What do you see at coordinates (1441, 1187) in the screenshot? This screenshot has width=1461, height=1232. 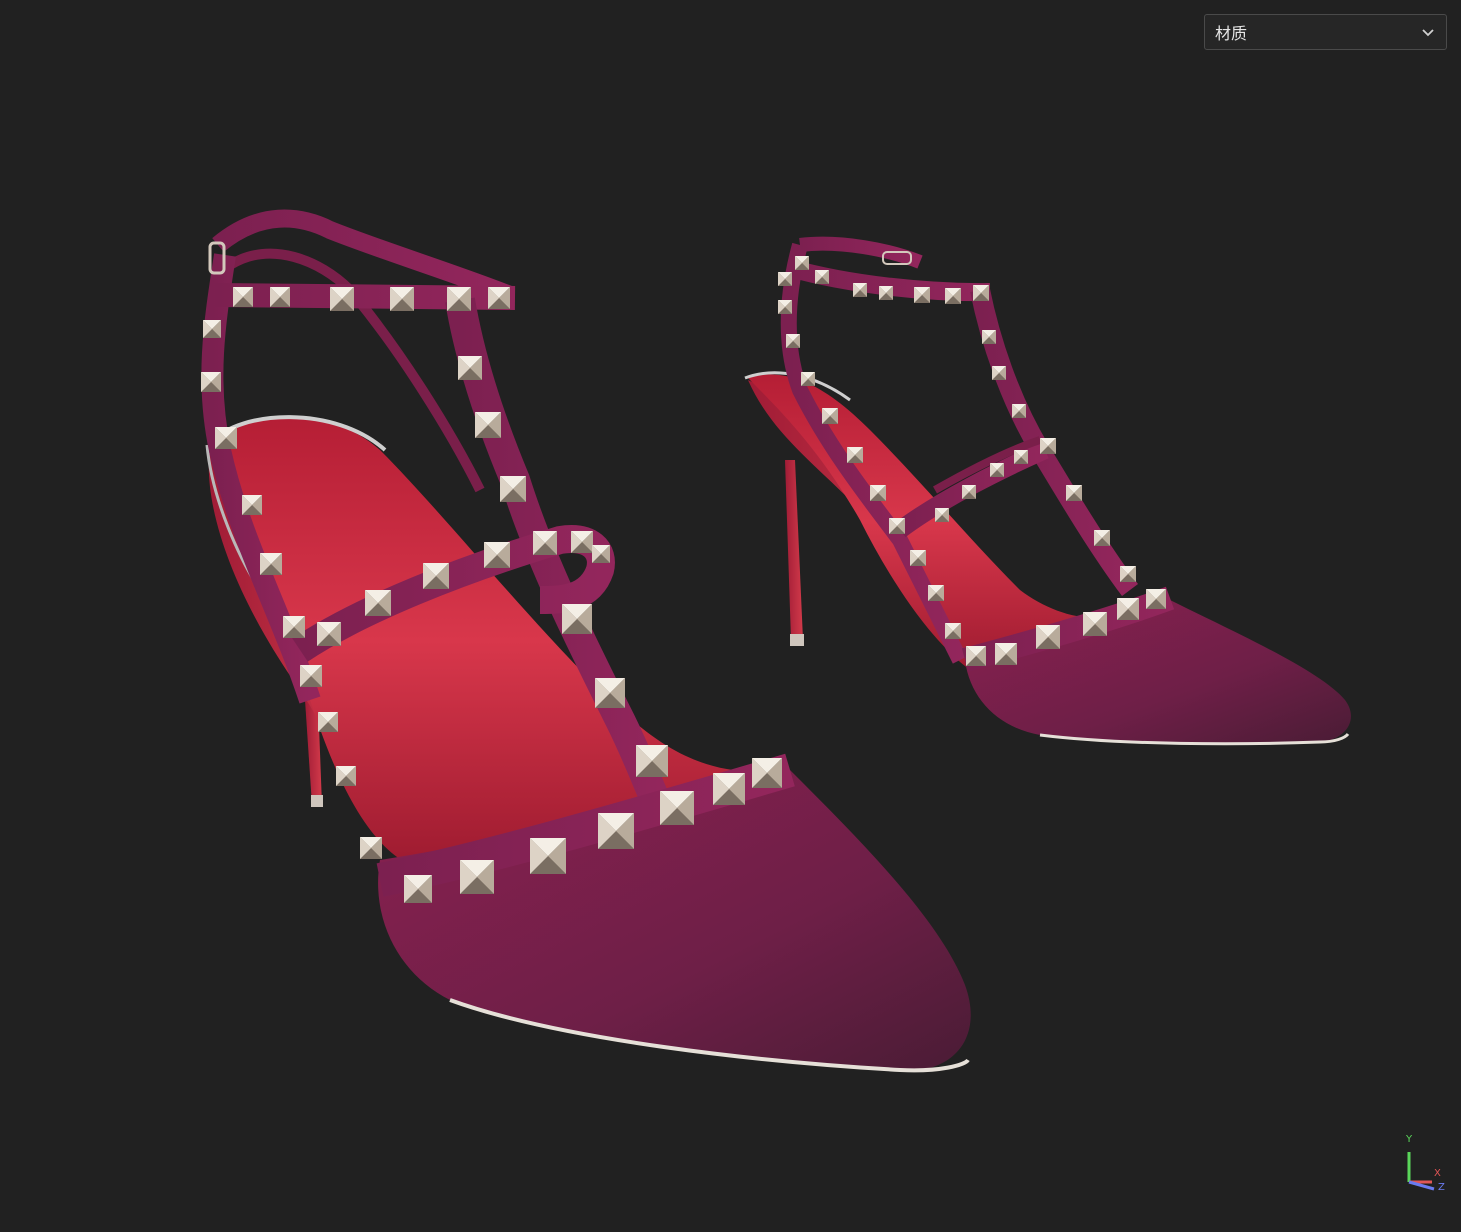 I see `axis-z-label: Z` at bounding box center [1441, 1187].